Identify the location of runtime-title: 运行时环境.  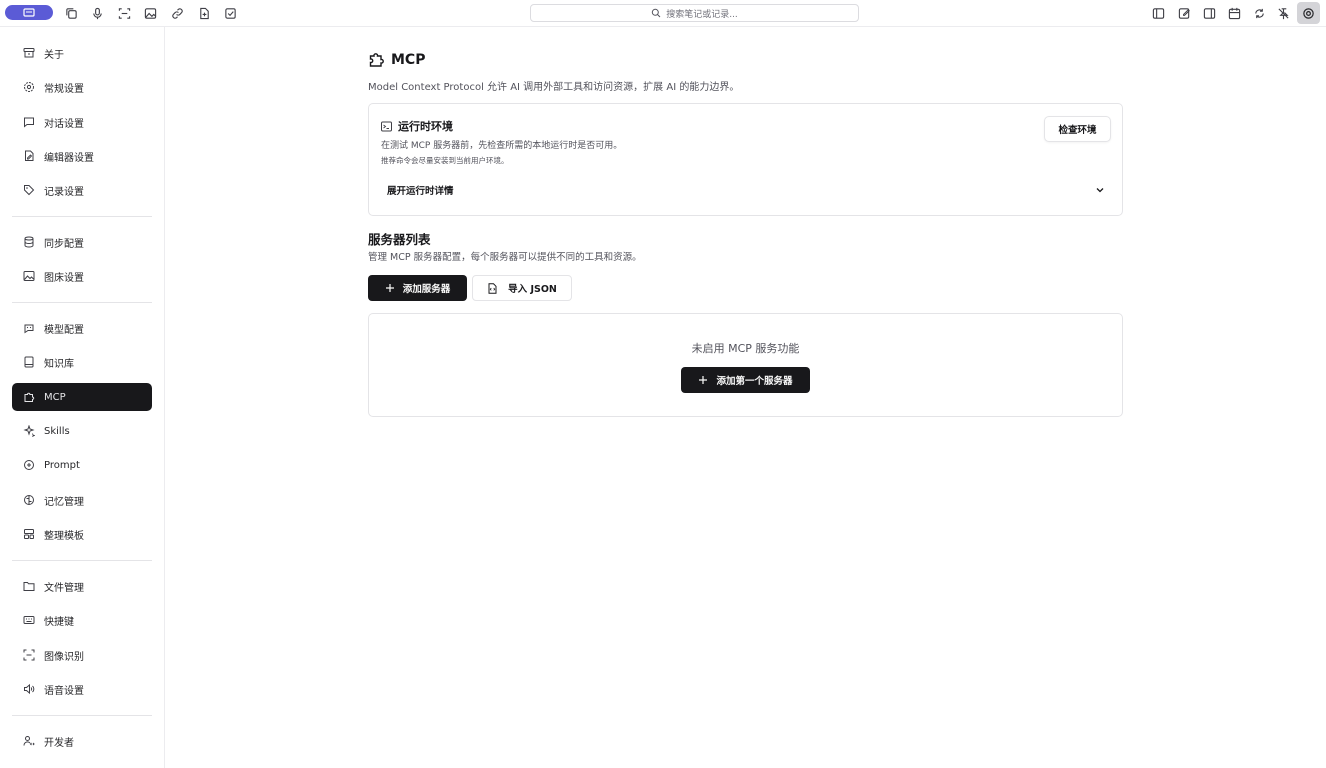
(425, 126).